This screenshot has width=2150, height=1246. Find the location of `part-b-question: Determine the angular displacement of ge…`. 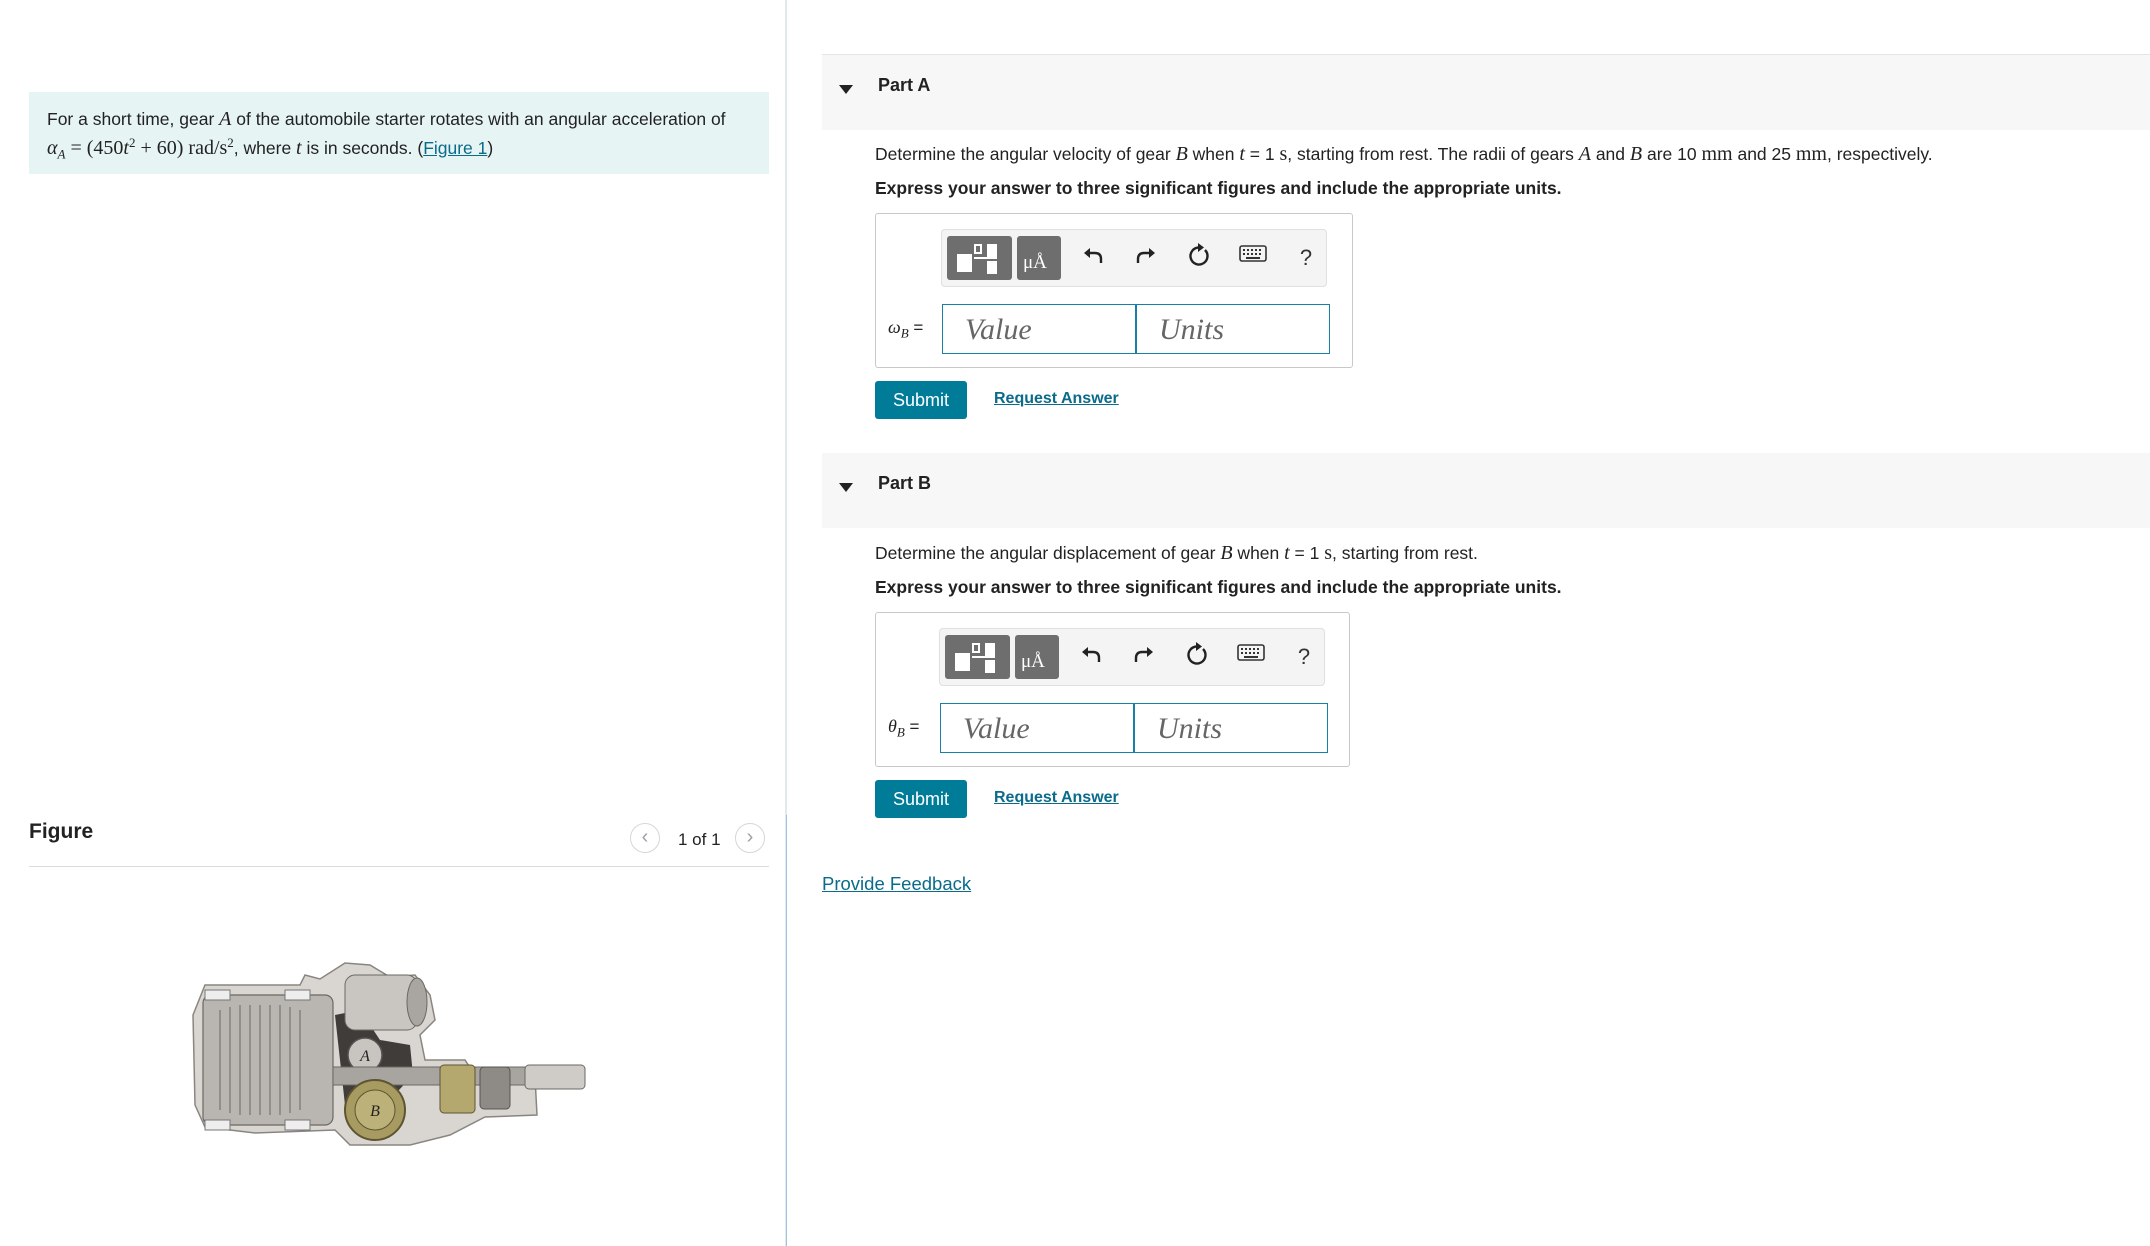

part-b-question: Determine the angular displacement of ge… is located at coordinates (1176, 553).